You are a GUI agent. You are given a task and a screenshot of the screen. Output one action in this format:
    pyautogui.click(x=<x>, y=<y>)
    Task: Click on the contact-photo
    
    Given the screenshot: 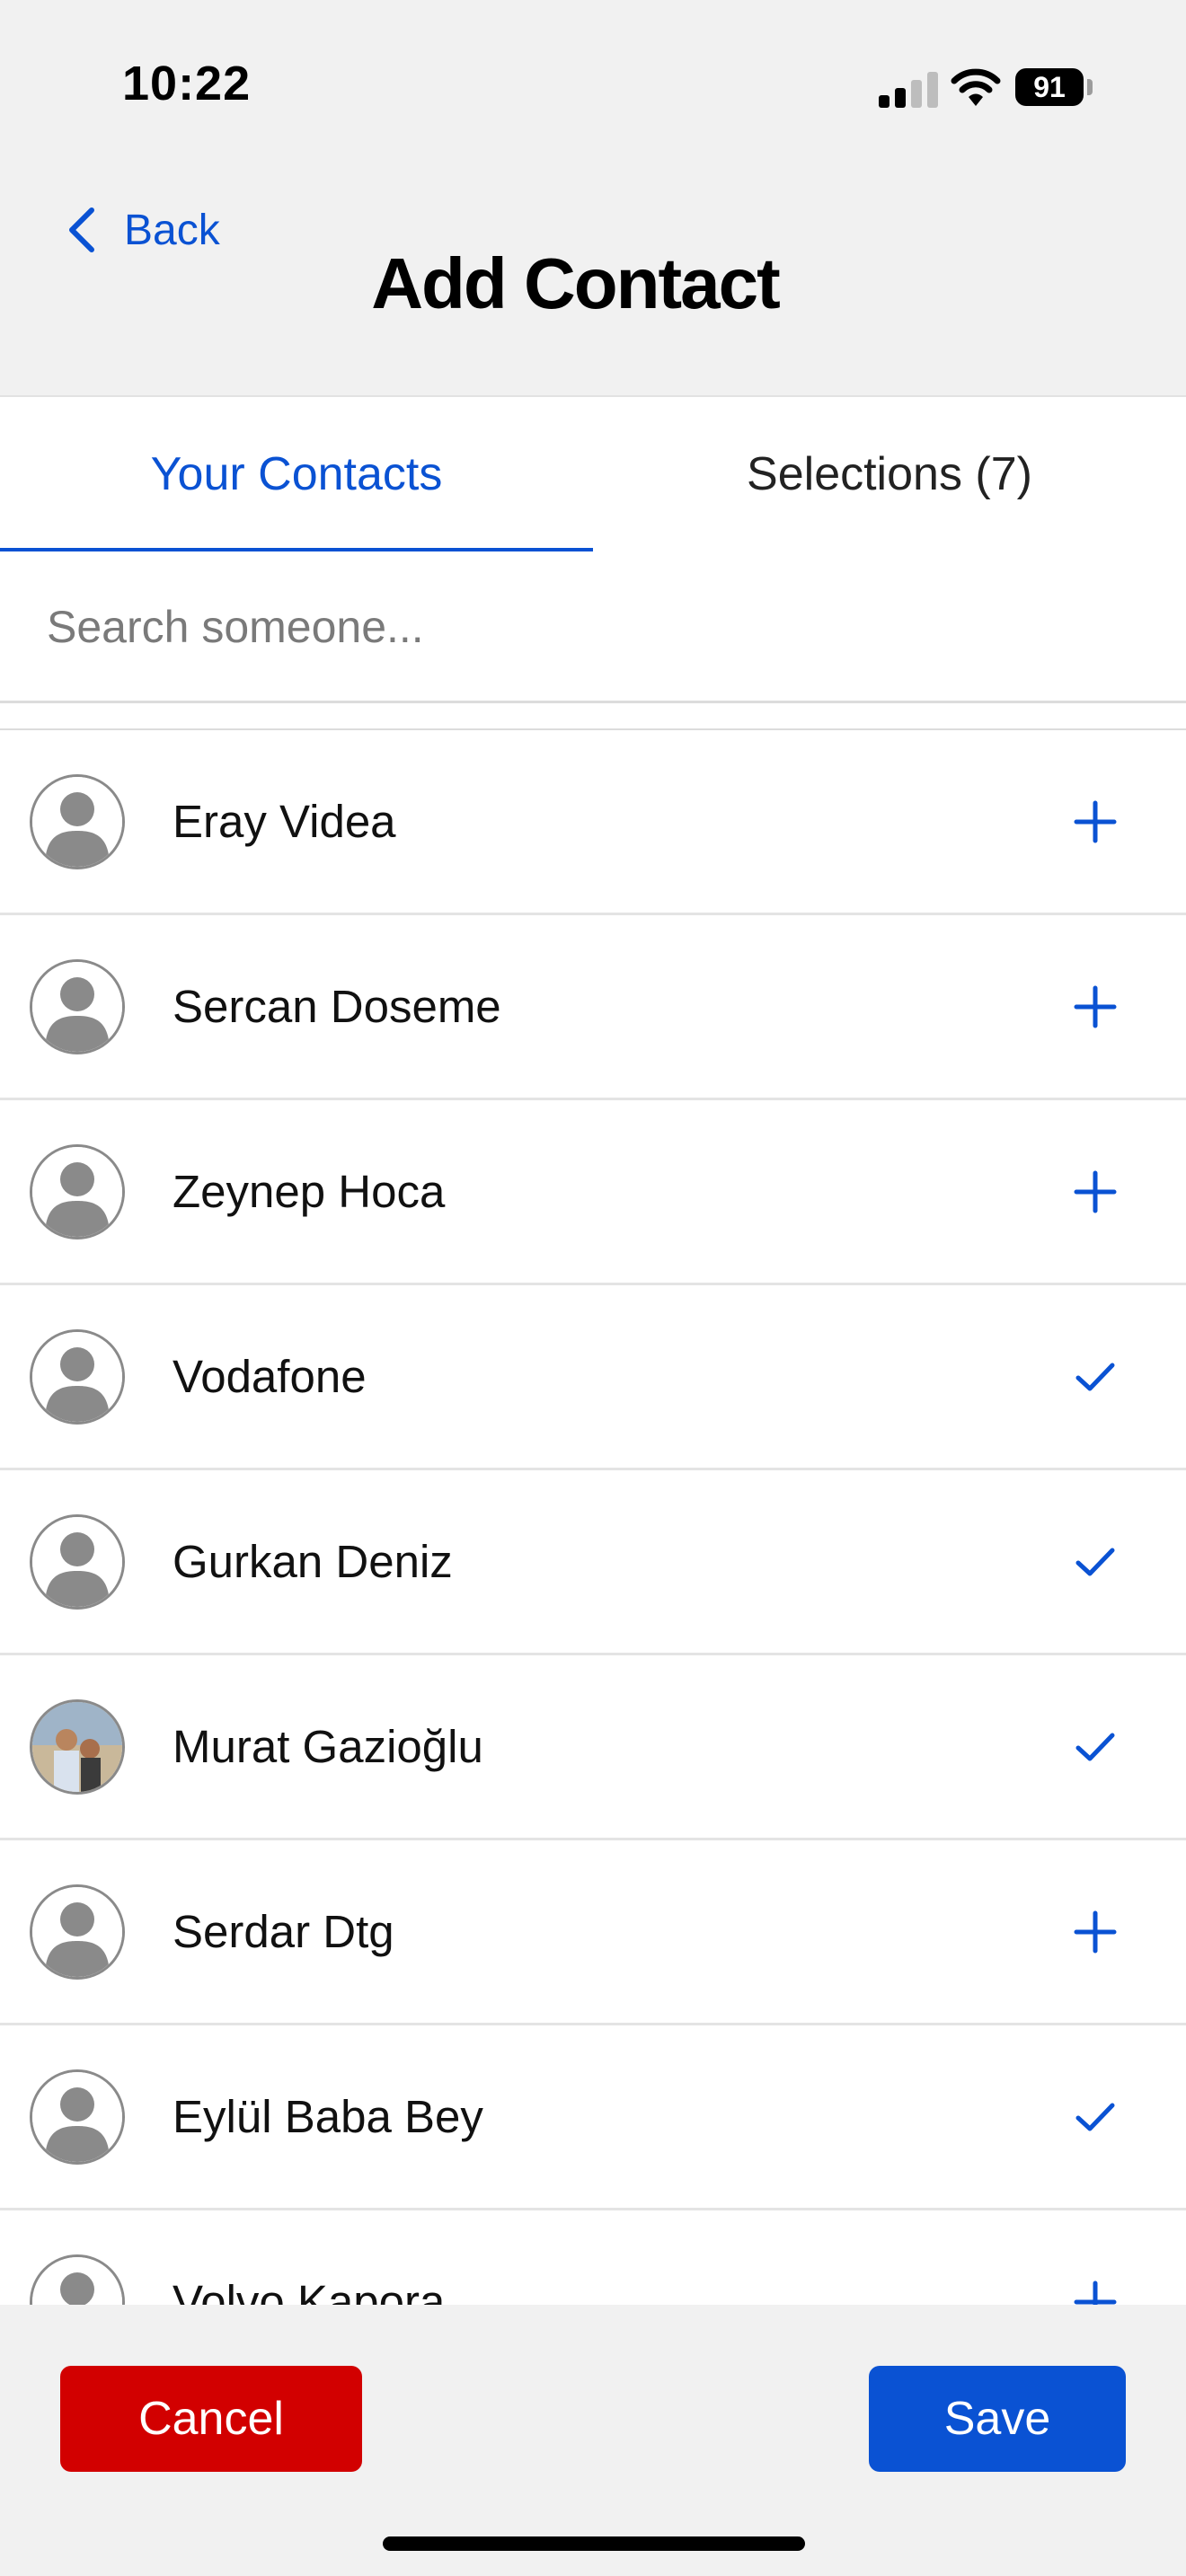 What is the action you would take?
    pyautogui.click(x=77, y=1746)
    